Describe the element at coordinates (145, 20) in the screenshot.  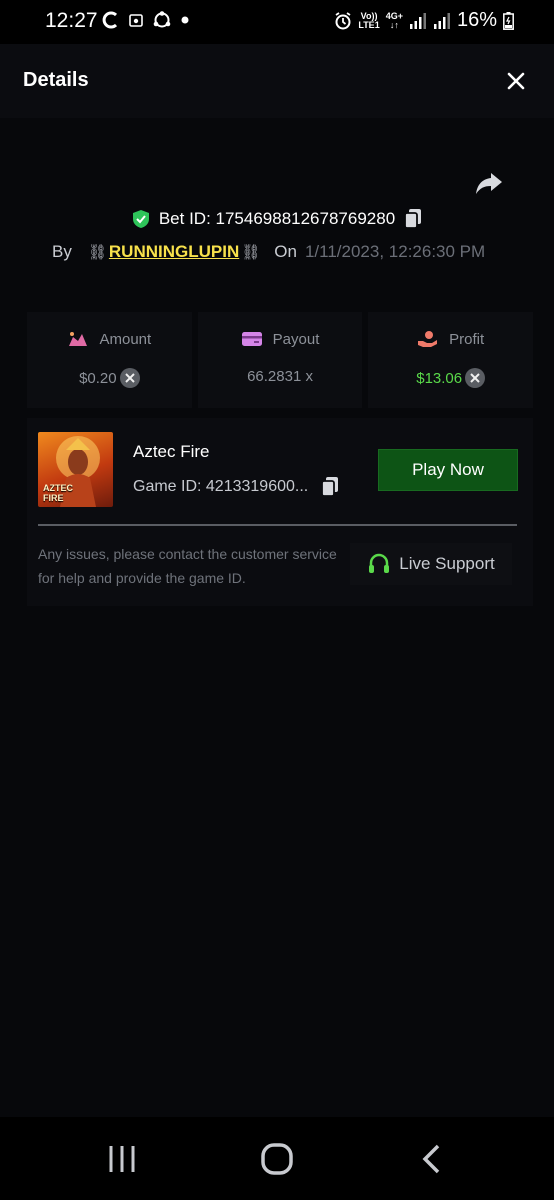
I see `status-left-icons` at that location.